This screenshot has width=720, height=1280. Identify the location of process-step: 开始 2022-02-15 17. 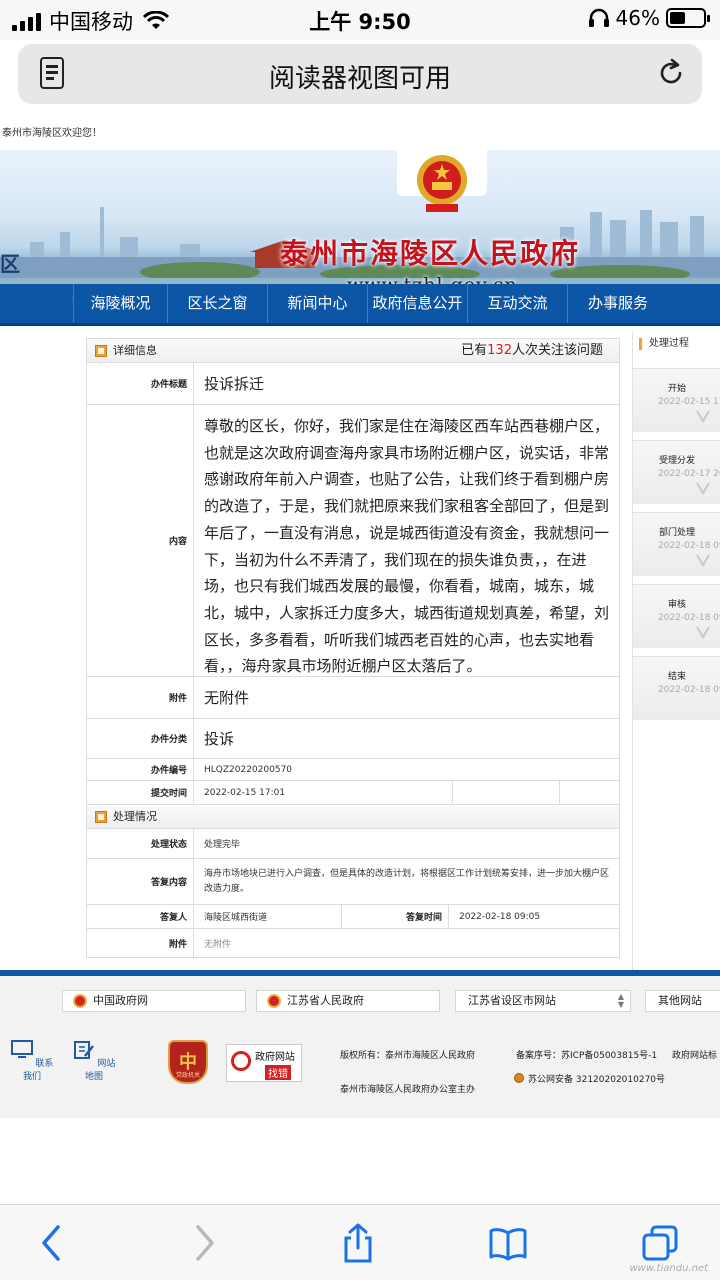
(676, 400).